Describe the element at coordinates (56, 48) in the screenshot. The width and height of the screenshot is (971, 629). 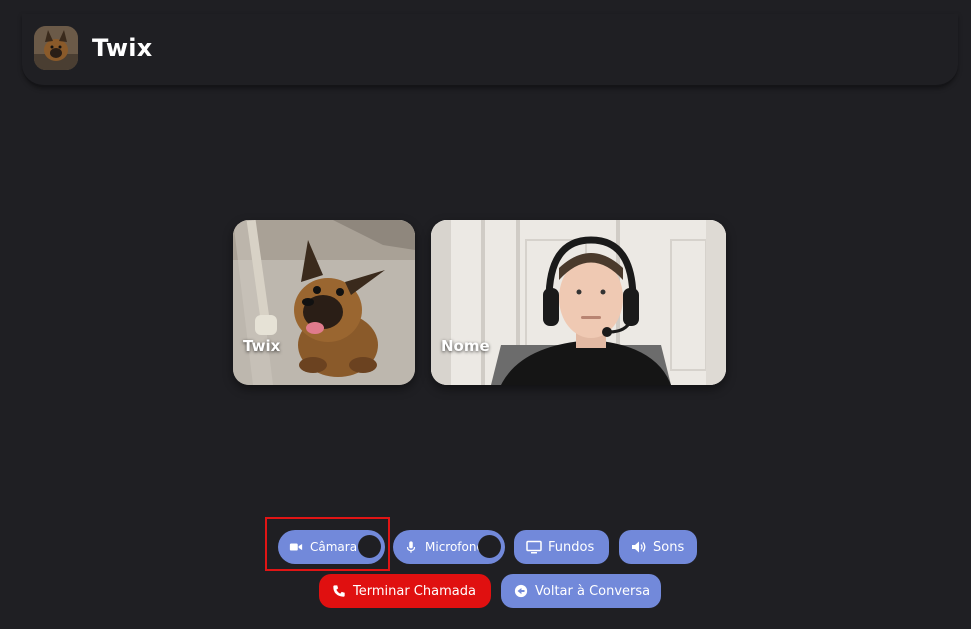
I see `dog-avatar-icon` at that location.